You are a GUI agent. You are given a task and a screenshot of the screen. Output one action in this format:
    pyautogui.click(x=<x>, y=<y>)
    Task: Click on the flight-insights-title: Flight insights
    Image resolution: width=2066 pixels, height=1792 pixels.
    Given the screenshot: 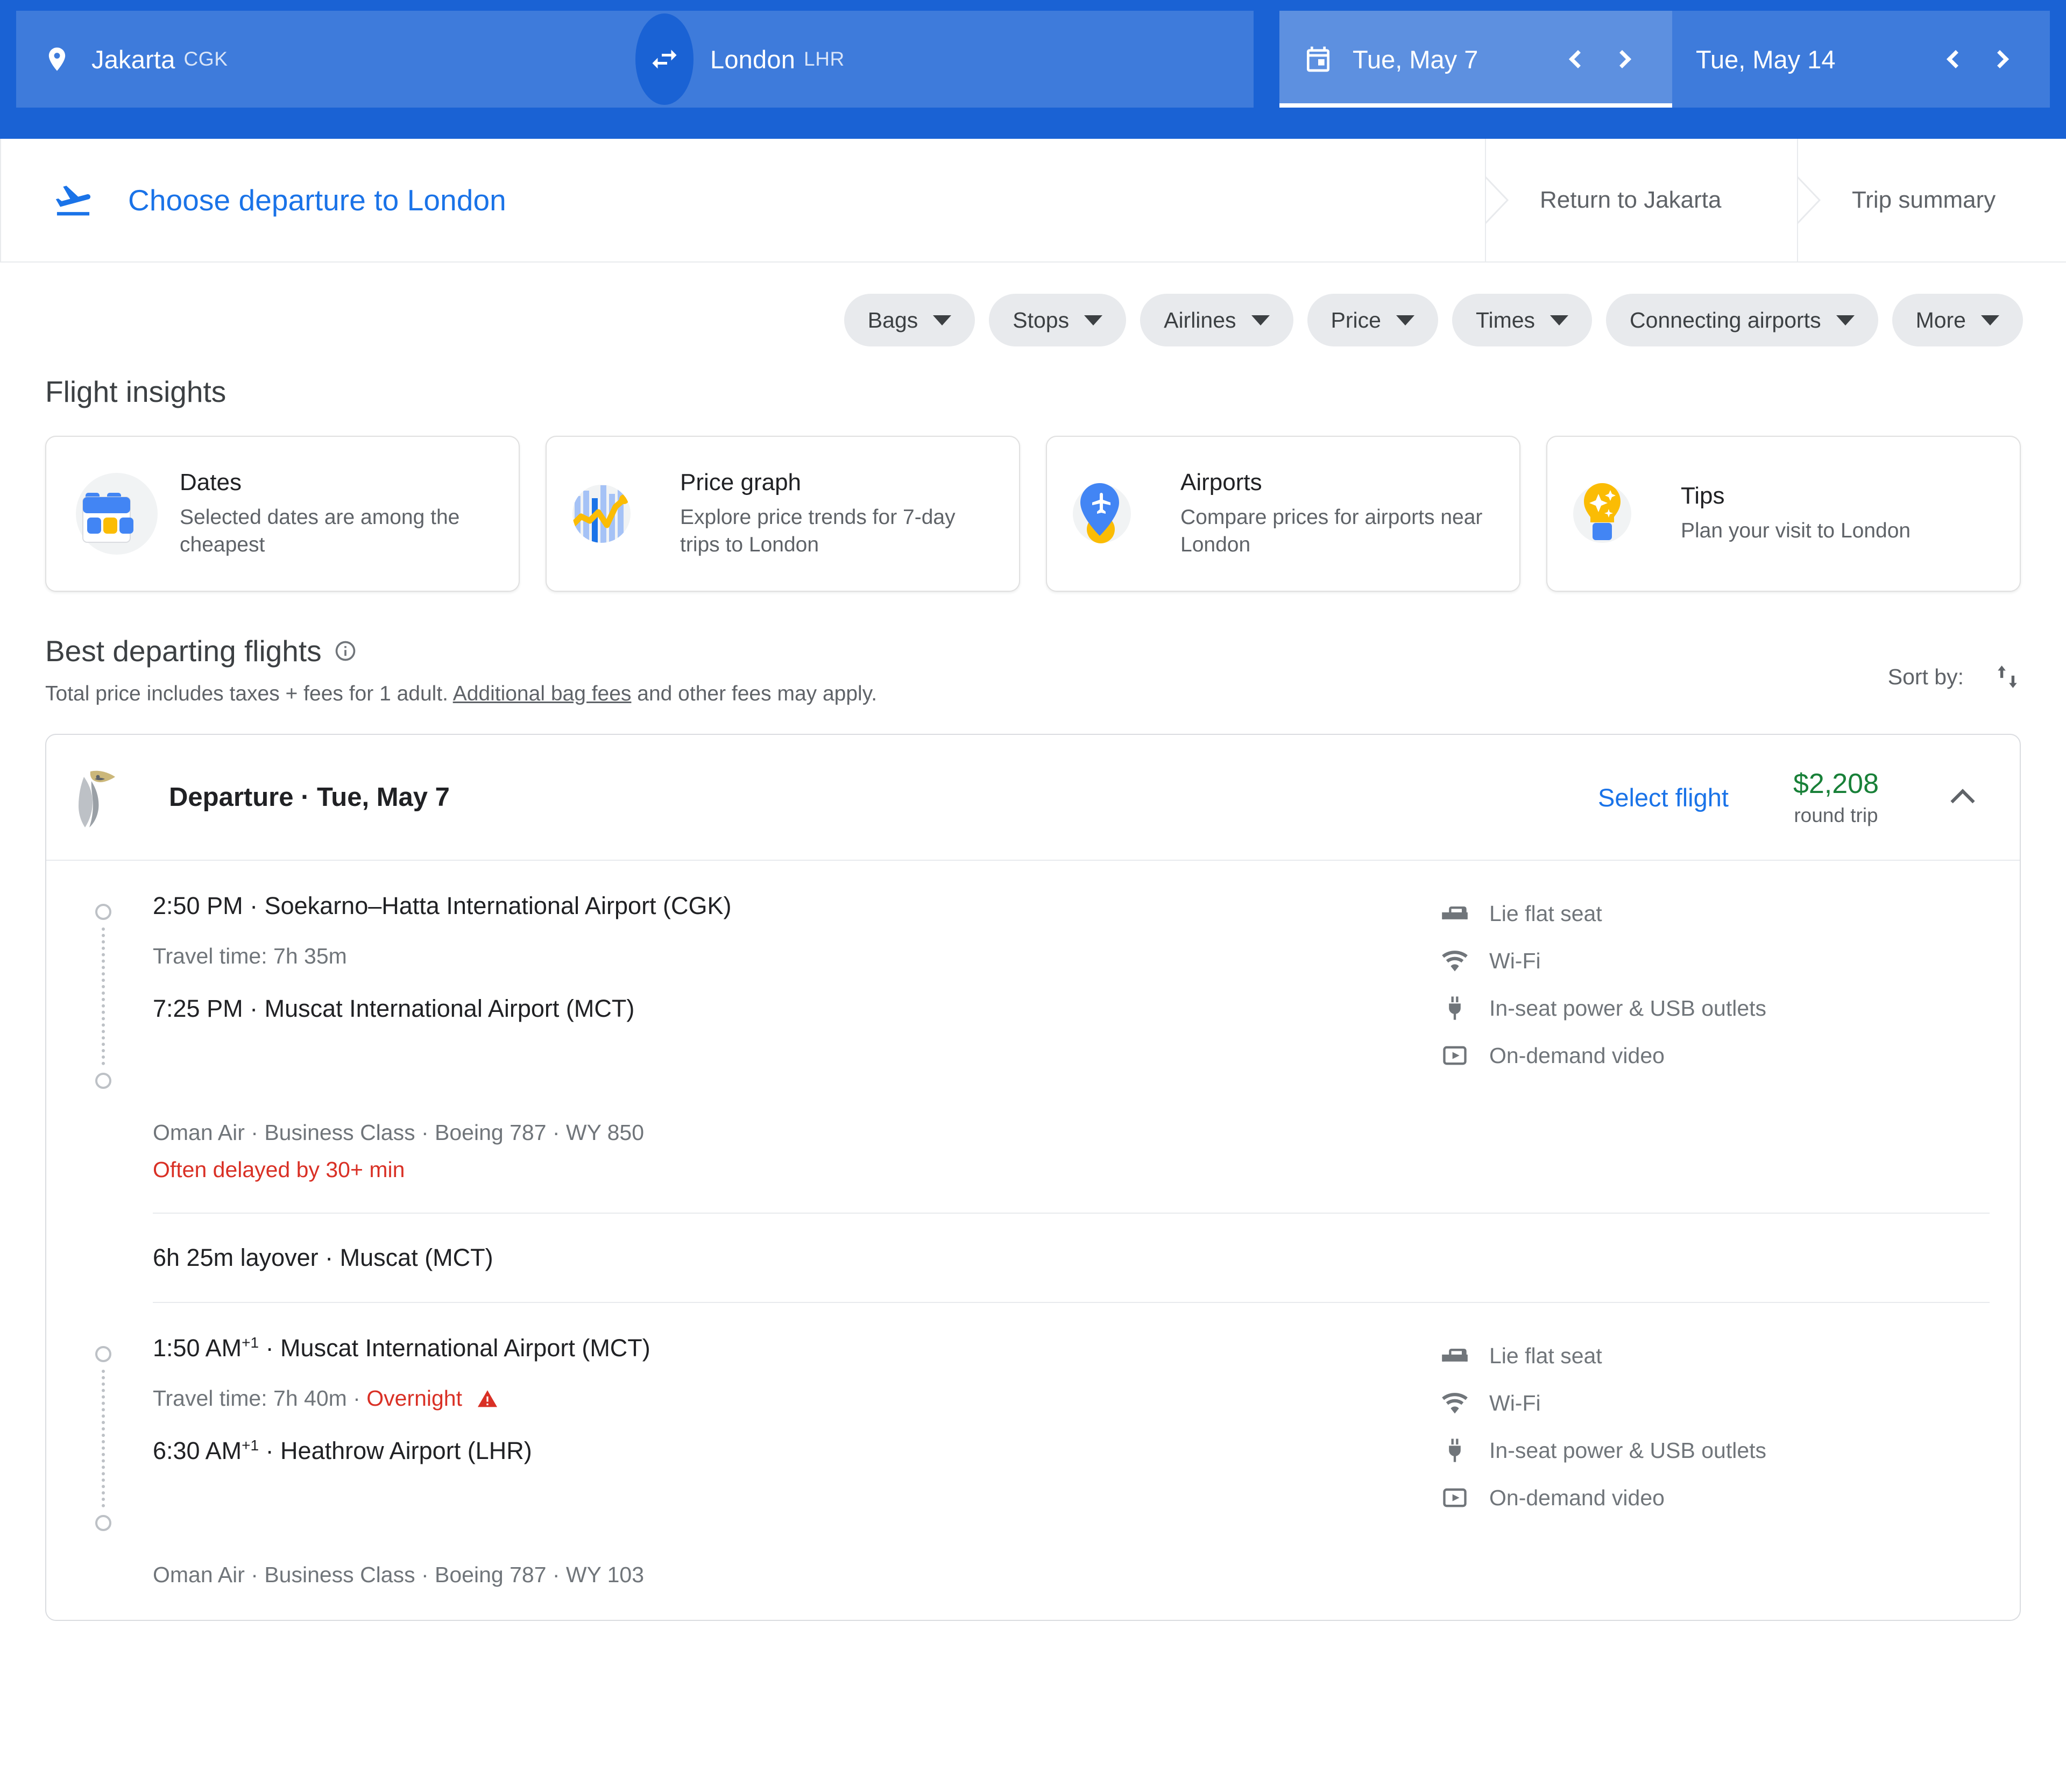 What is the action you would take?
    pyautogui.click(x=136, y=391)
    